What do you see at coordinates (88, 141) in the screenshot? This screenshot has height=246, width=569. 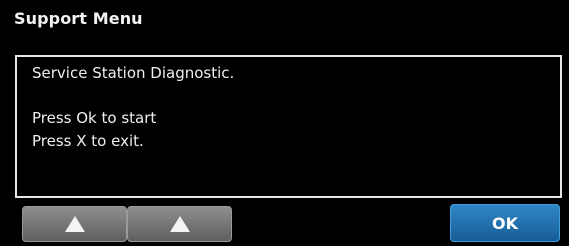 I see `message-line-3: Press X to exit.` at bounding box center [88, 141].